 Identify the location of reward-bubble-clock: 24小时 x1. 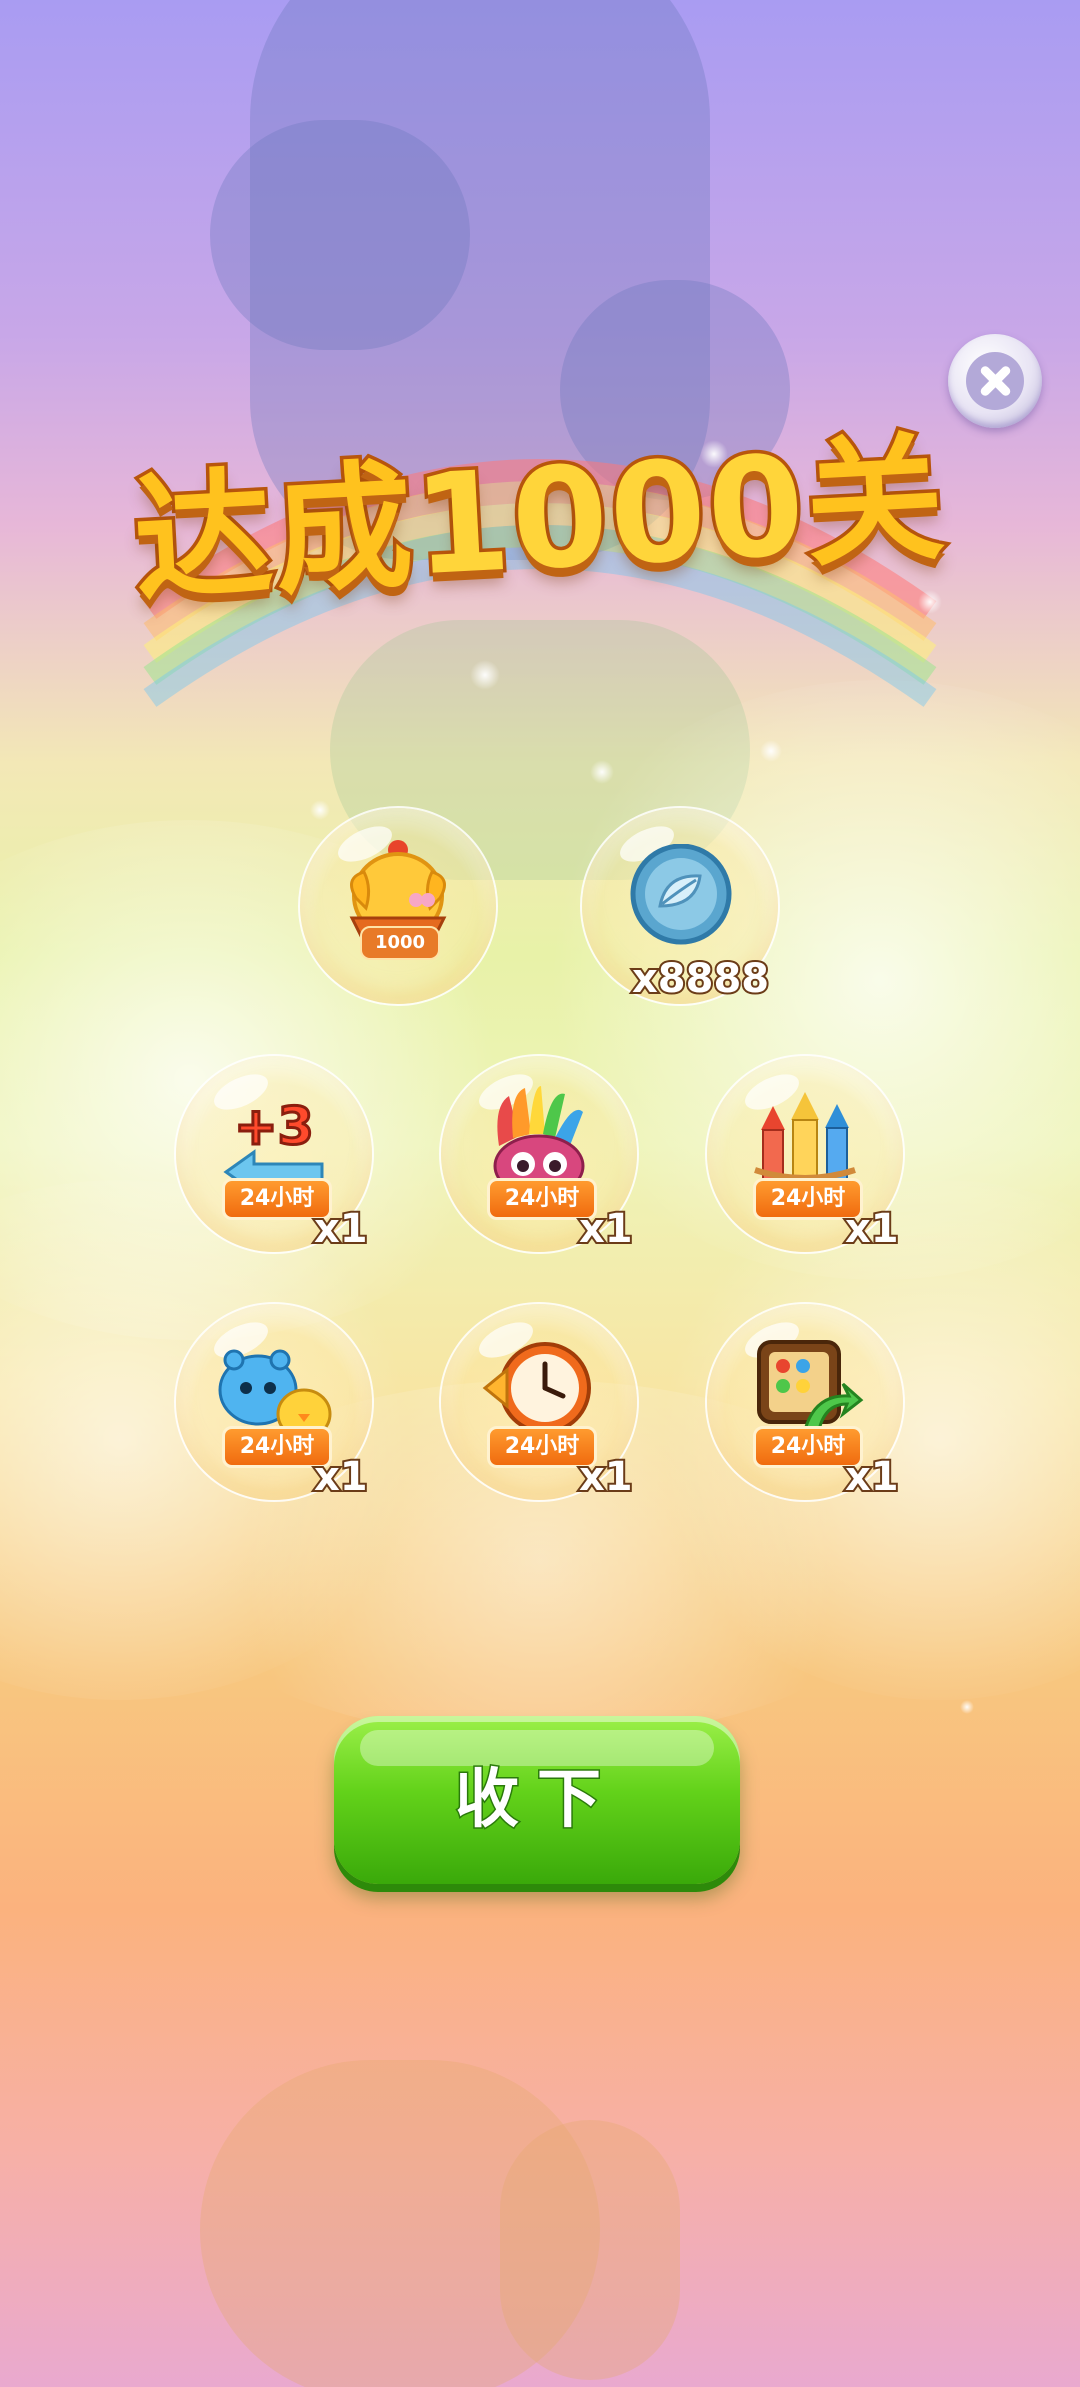
(539, 1403).